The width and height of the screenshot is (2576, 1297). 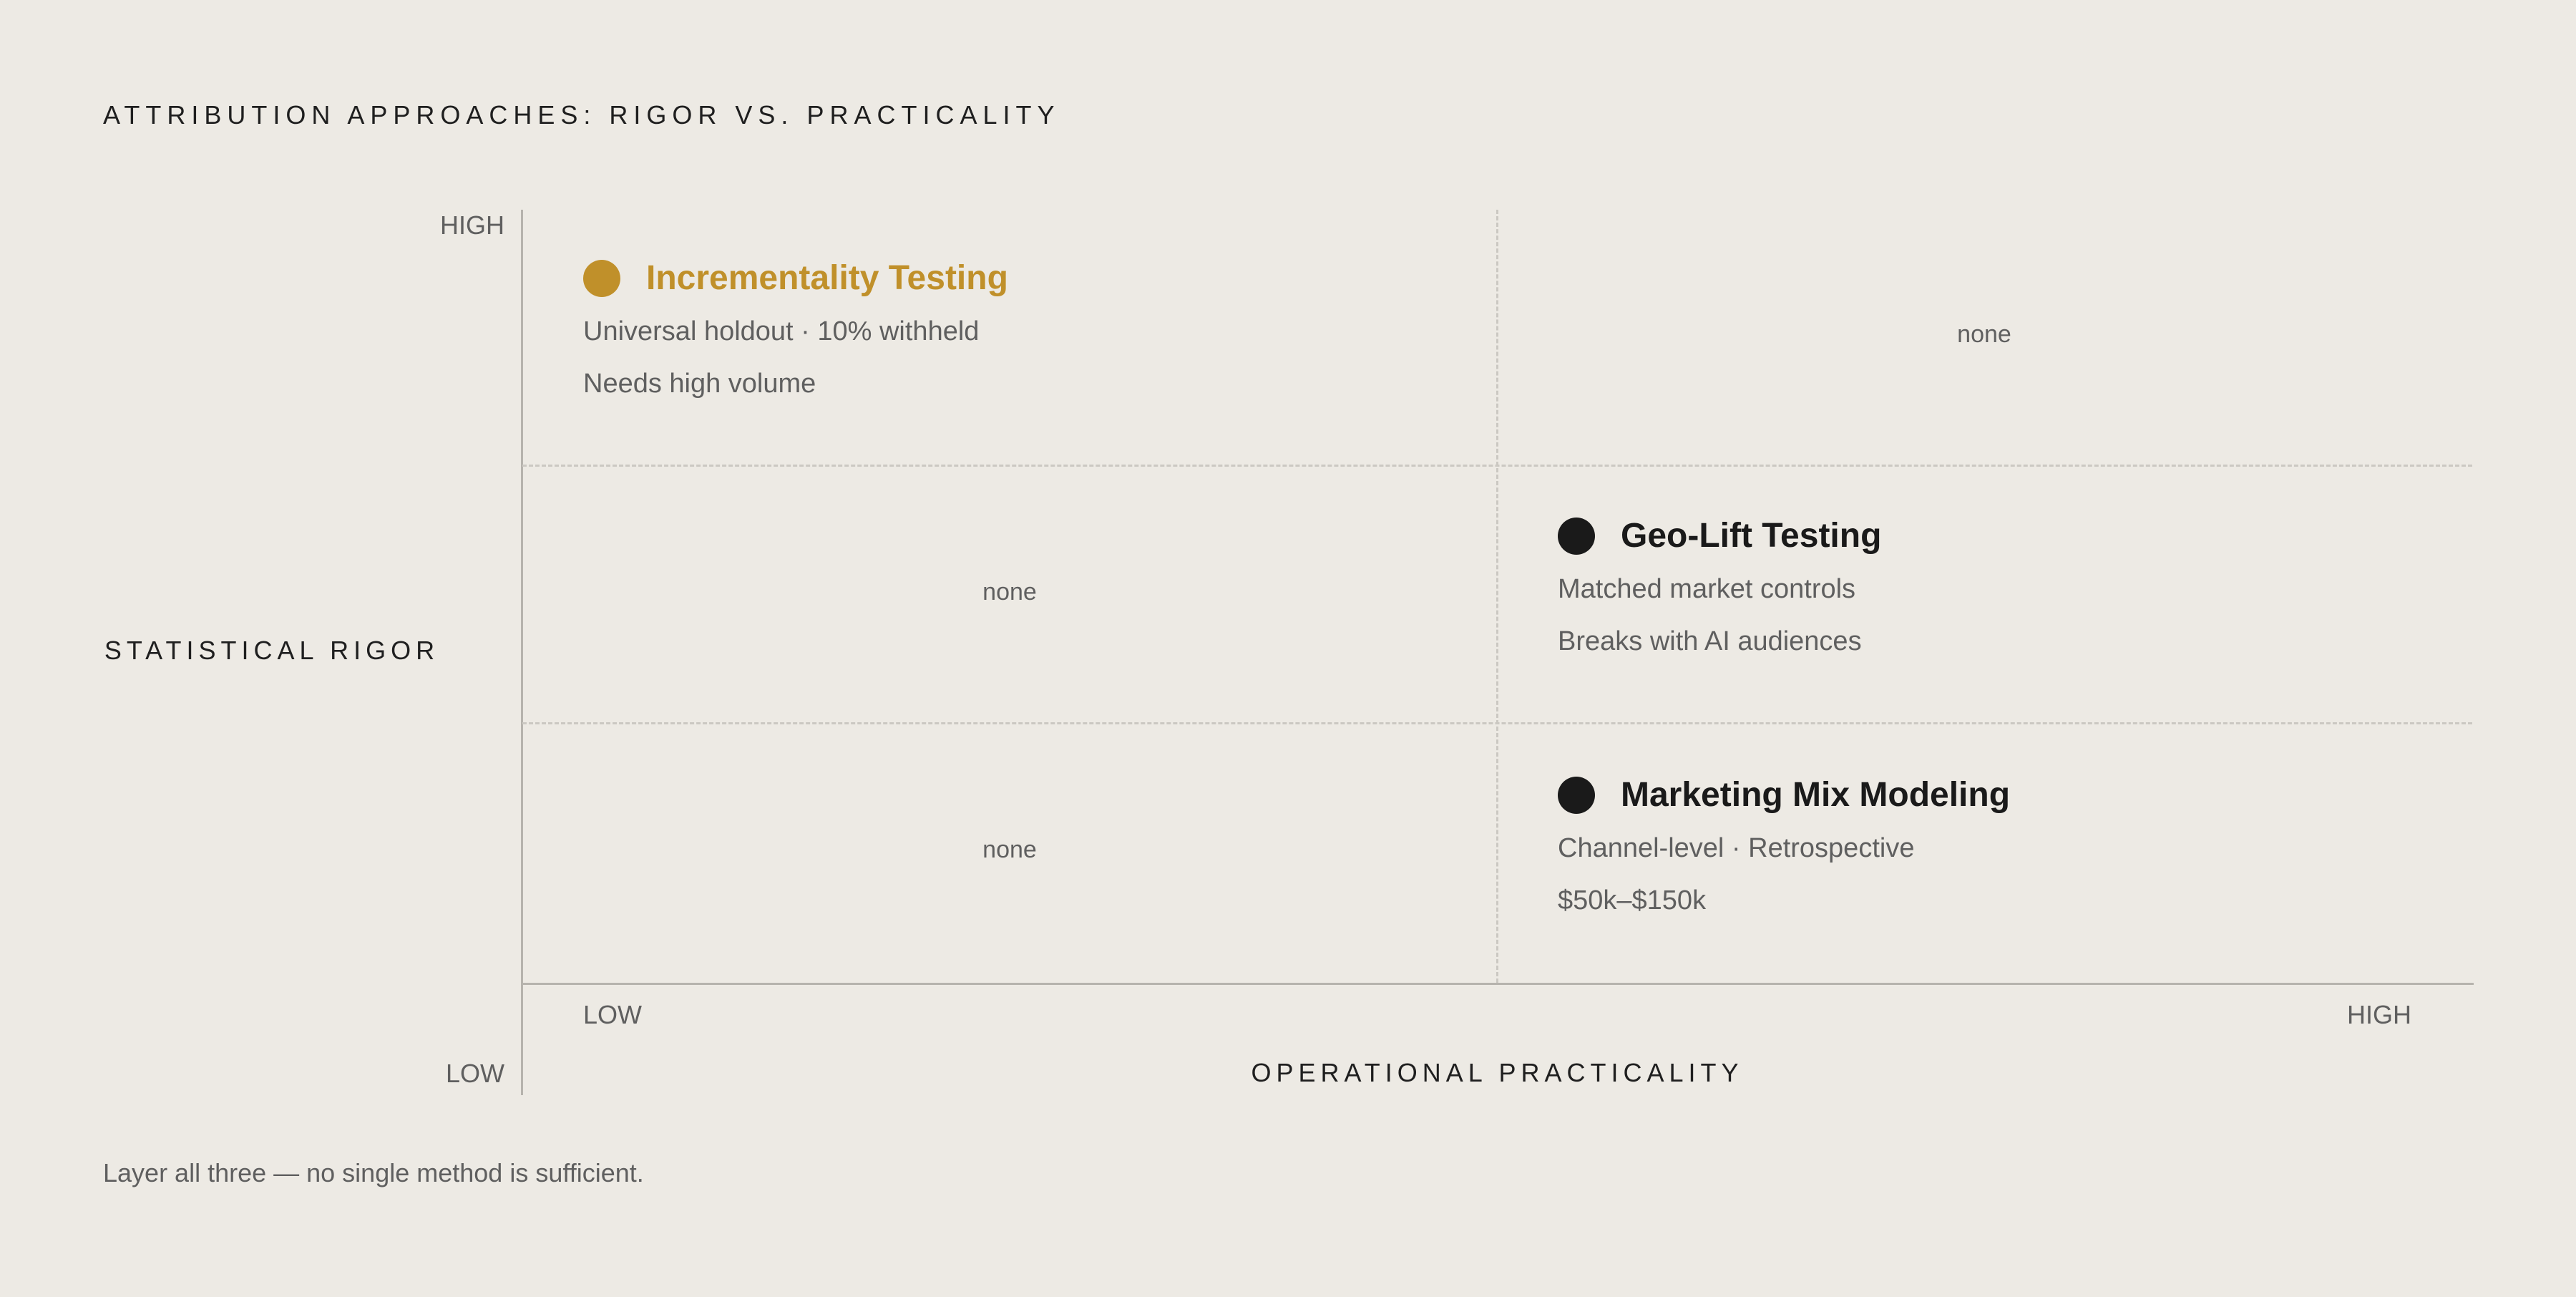 I want to click on y-axis-low-tick: LOW, so click(x=474, y=1073).